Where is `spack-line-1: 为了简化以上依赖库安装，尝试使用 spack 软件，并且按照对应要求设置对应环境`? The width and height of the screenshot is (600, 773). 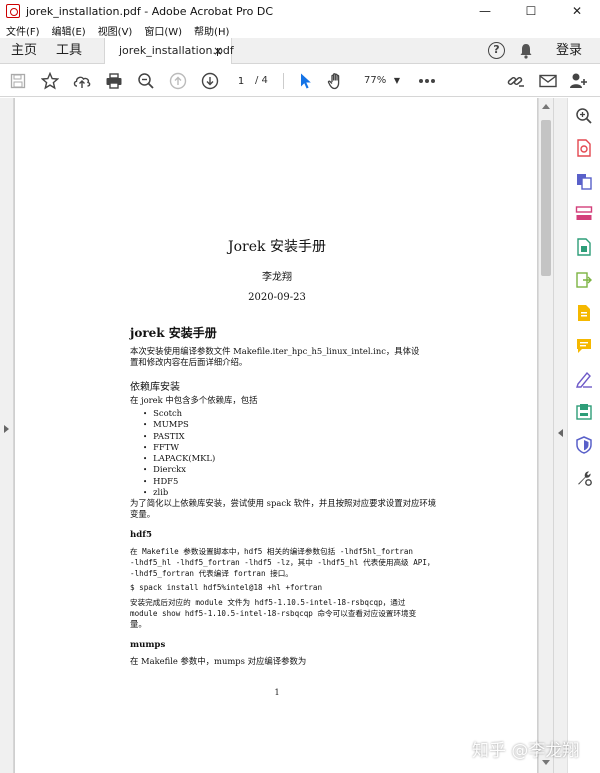 spack-line-1: 为了简化以上依赖库安装，尝试使用 spack 软件，并且按照对应要求设置对应环境 is located at coordinates (283, 503).